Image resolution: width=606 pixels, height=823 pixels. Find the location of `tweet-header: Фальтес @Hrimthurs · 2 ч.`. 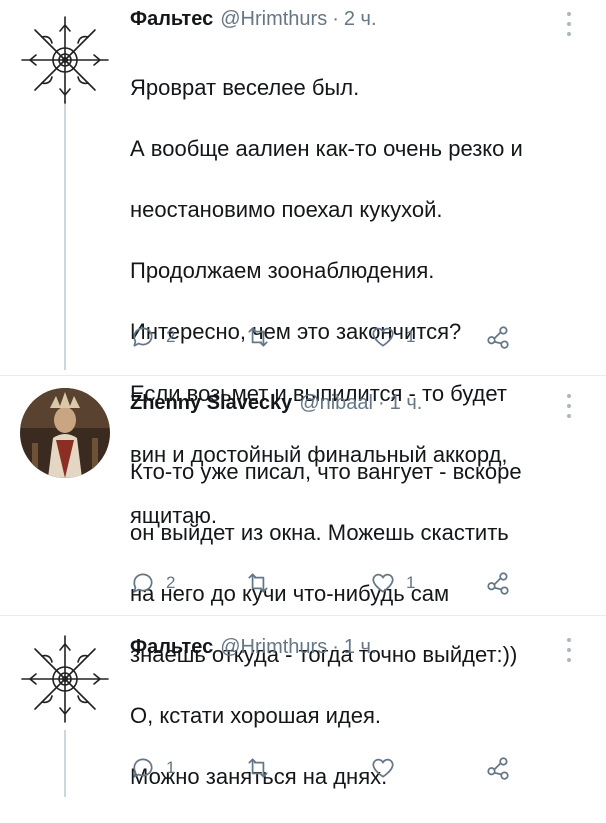

tweet-header: Фальтес @Hrimthurs · 2 ч. is located at coordinates (253, 23).